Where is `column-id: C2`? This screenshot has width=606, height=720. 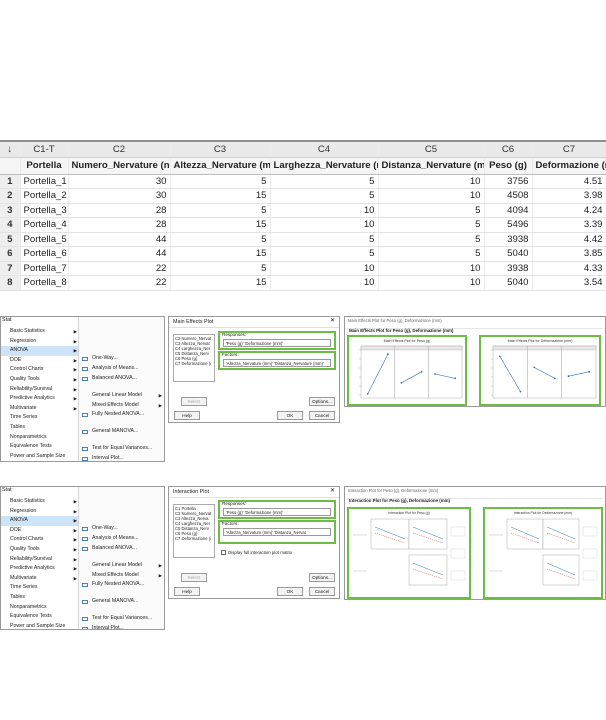
column-id: C2 is located at coordinates (119, 149).